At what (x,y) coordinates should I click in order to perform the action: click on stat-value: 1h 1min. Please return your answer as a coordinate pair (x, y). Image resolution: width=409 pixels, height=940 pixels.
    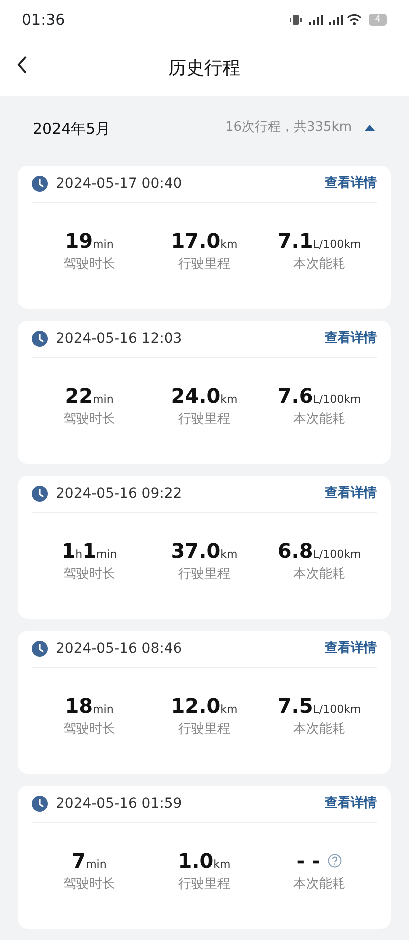
    Looking at the image, I should click on (90, 551).